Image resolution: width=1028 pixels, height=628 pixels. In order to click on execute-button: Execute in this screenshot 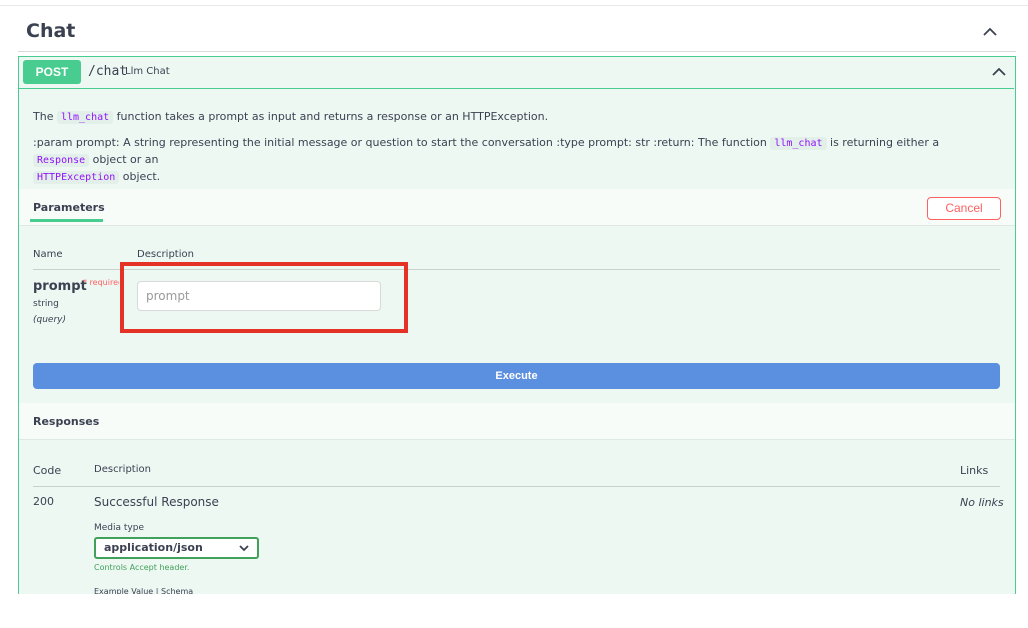, I will do `click(516, 376)`.